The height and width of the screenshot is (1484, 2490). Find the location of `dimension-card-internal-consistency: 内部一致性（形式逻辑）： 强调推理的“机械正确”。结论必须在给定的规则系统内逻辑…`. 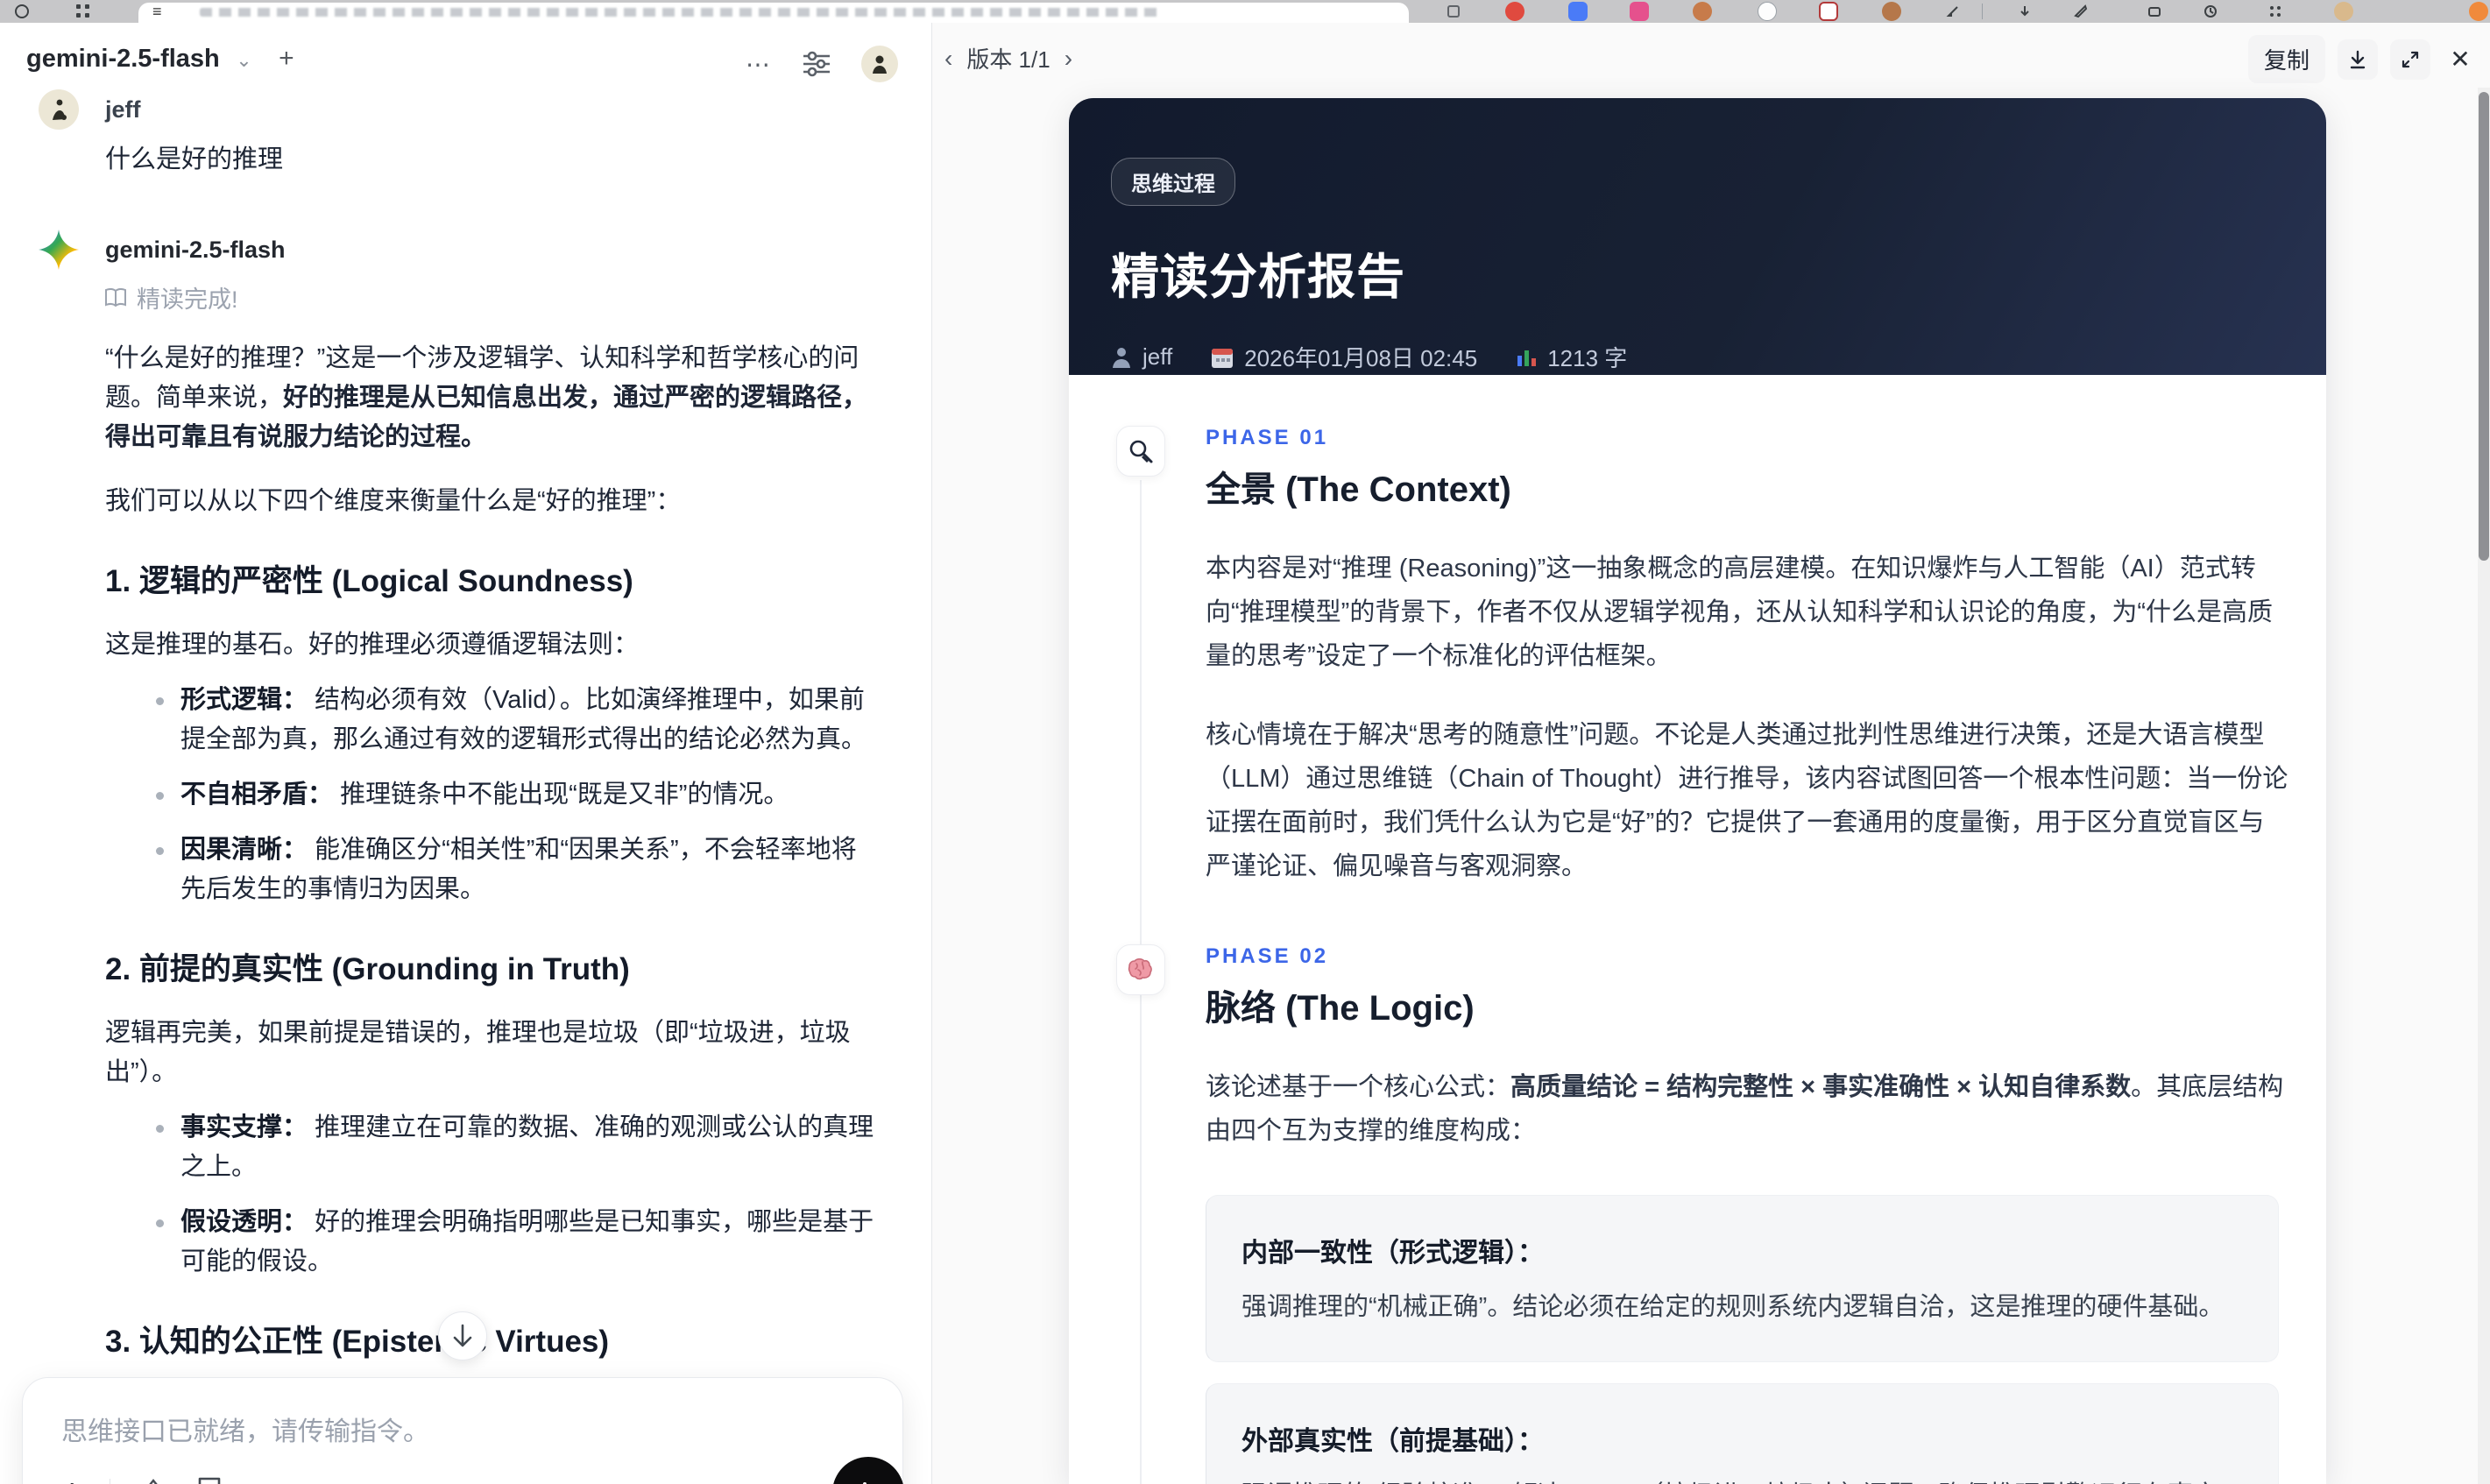

dimension-card-internal-consistency: 内部一致性（形式逻辑）： 强调推理的“机械正确”。结论必须在给定的规则系统内逻辑… is located at coordinates (1743, 1278).